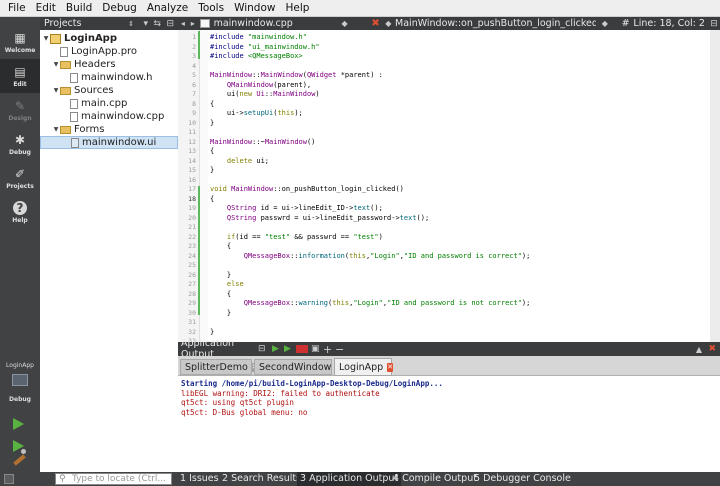  I want to click on mode-projects: ✐ Projects, so click(20, 178).